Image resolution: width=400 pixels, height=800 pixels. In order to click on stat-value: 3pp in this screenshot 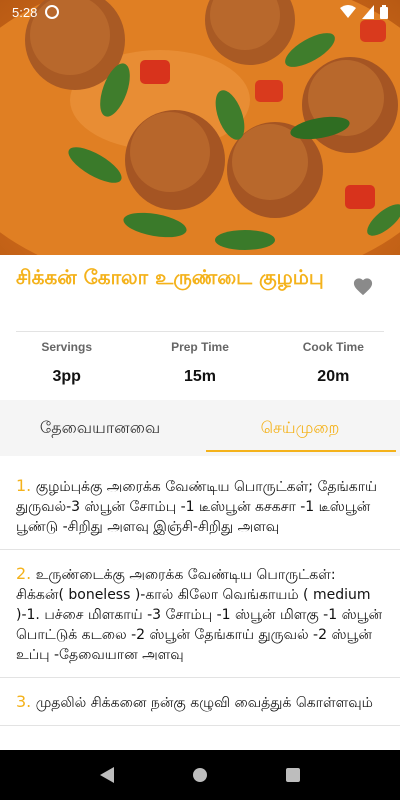, I will do `click(66, 376)`.